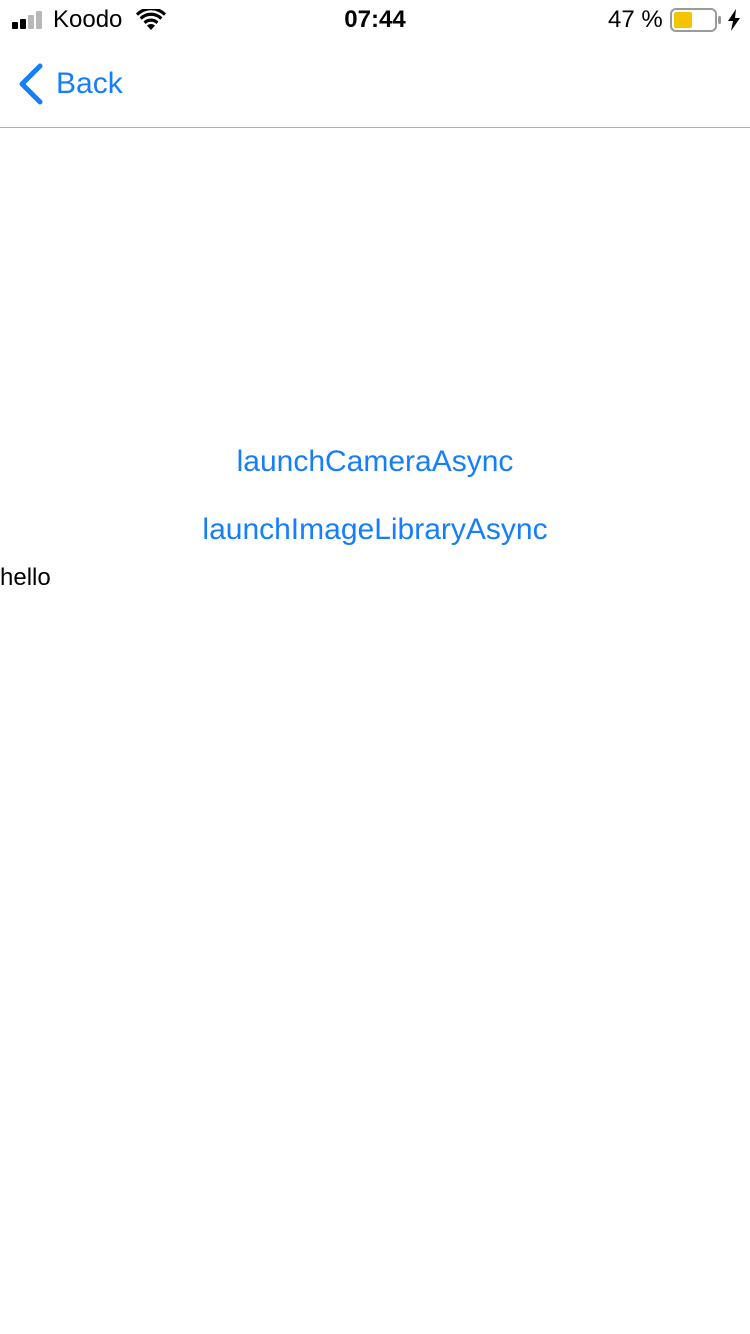  Describe the element at coordinates (31, 84) in the screenshot. I see `chevron-left-icon` at that location.